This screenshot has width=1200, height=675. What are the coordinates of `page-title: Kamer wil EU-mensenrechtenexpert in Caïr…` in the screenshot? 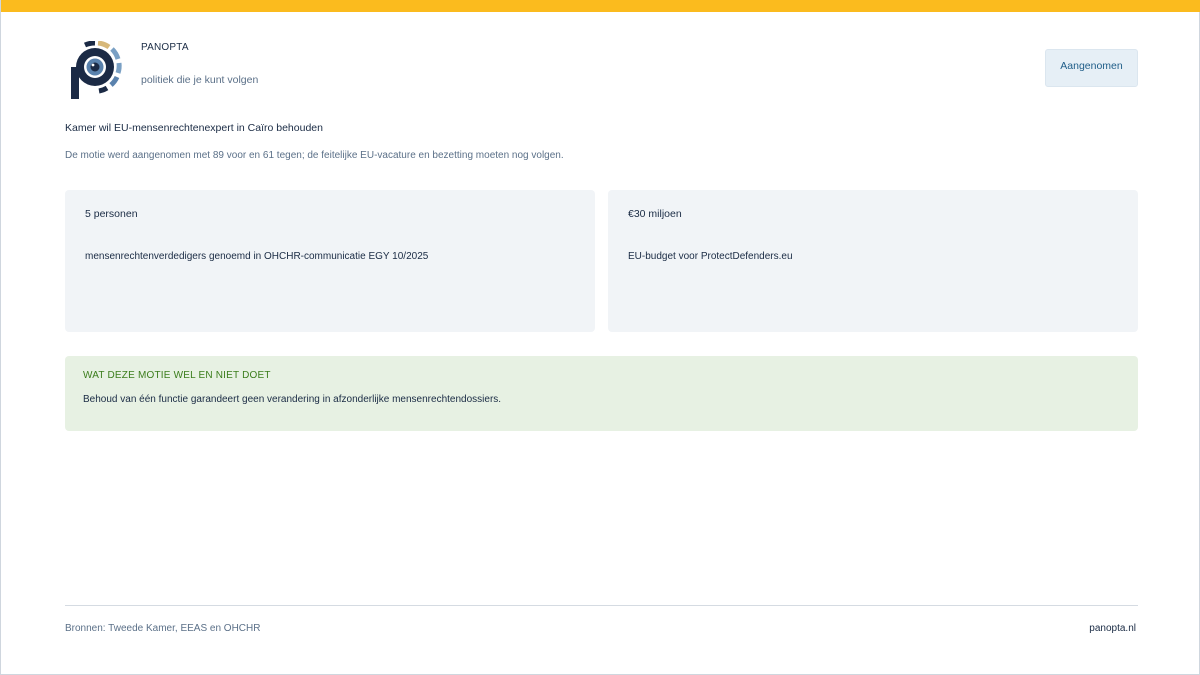 It's located at (194, 128).